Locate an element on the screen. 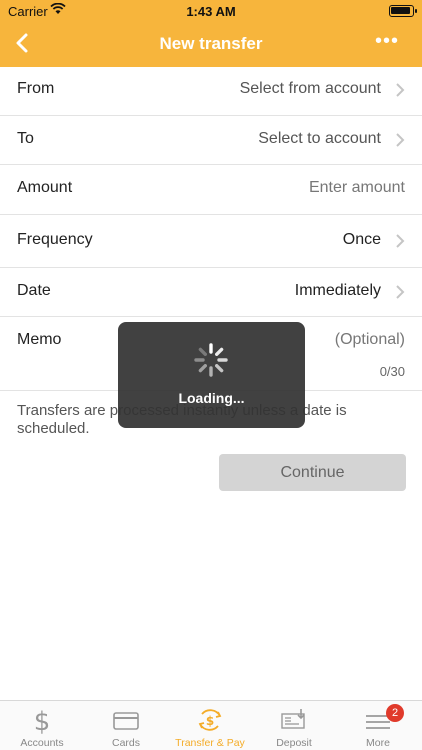  status-bar: Carrier 1:43 AM is located at coordinates (211, 11).